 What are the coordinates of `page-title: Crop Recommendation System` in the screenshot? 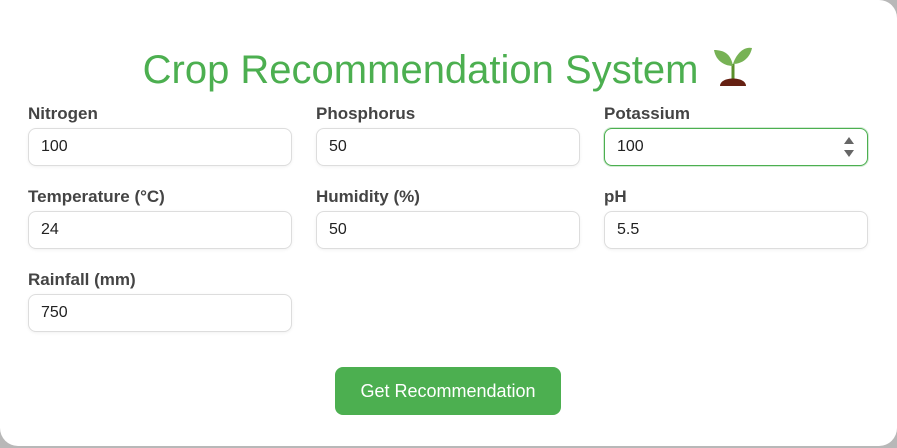 It's located at (448, 71).